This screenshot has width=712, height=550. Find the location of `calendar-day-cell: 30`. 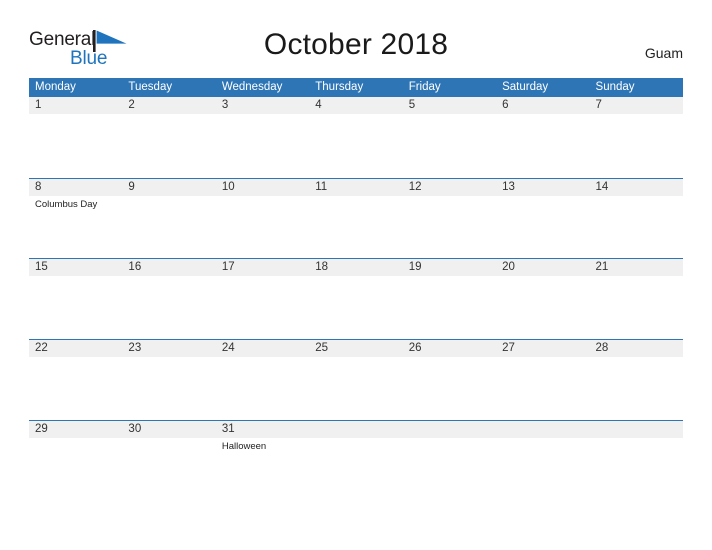

calendar-day-cell: 30 is located at coordinates (168, 461).